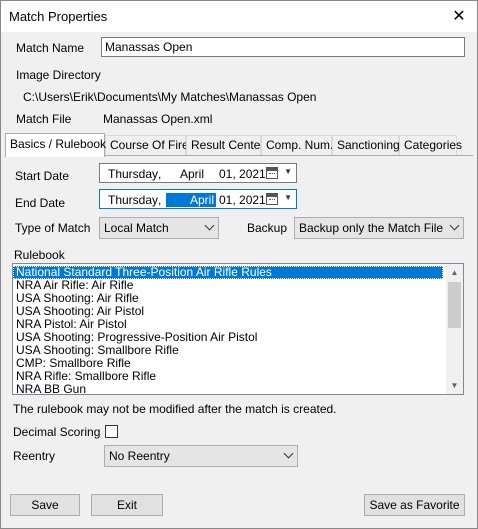 This screenshot has width=478, height=529. Describe the element at coordinates (454, 305) in the screenshot. I see `scrollbar-thumb` at that location.